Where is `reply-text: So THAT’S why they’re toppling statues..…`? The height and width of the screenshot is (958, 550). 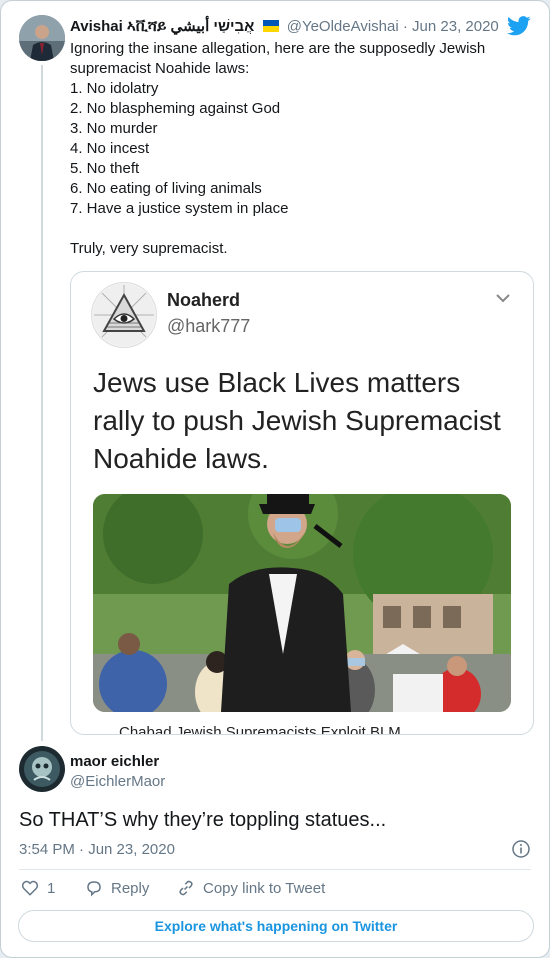
reply-text: So THAT’S why they’re toppling statues..… is located at coordinates (203, 820).